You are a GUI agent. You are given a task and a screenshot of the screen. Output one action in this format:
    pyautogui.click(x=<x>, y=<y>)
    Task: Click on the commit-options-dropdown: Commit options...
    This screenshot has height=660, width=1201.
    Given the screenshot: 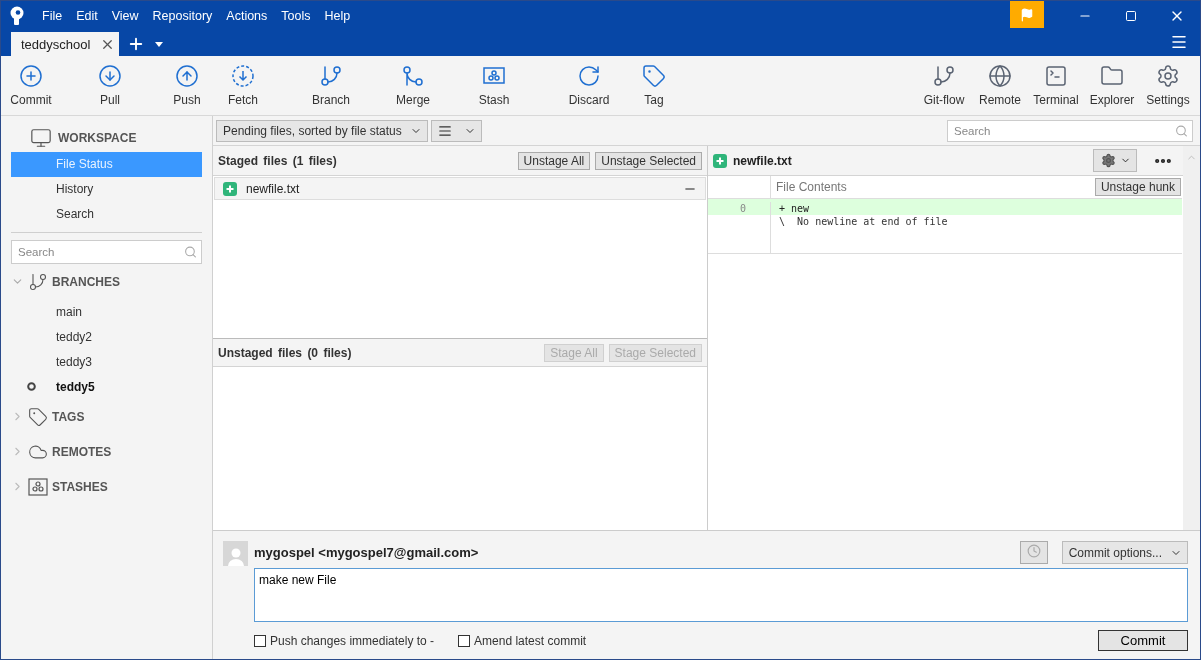 What is the action you would take?
    pyautogui.click(x=1124, y=552)
    